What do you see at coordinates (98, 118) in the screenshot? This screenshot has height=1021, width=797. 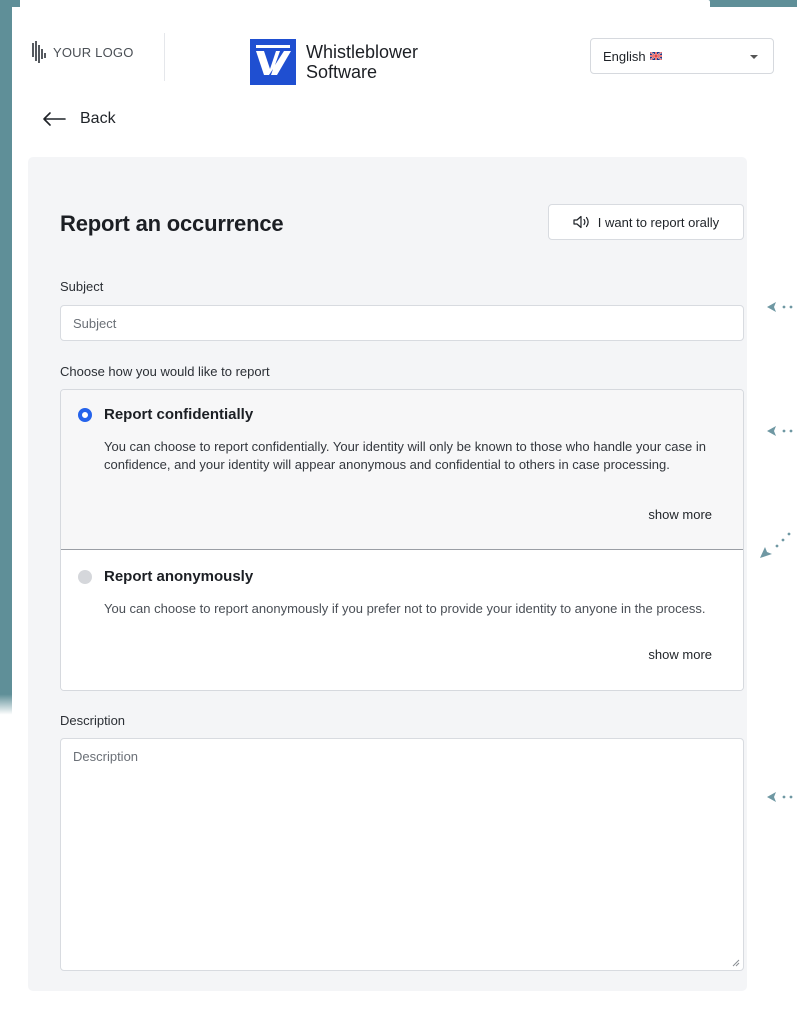 I see `back-label: Back` at bounding box center [98, 118].